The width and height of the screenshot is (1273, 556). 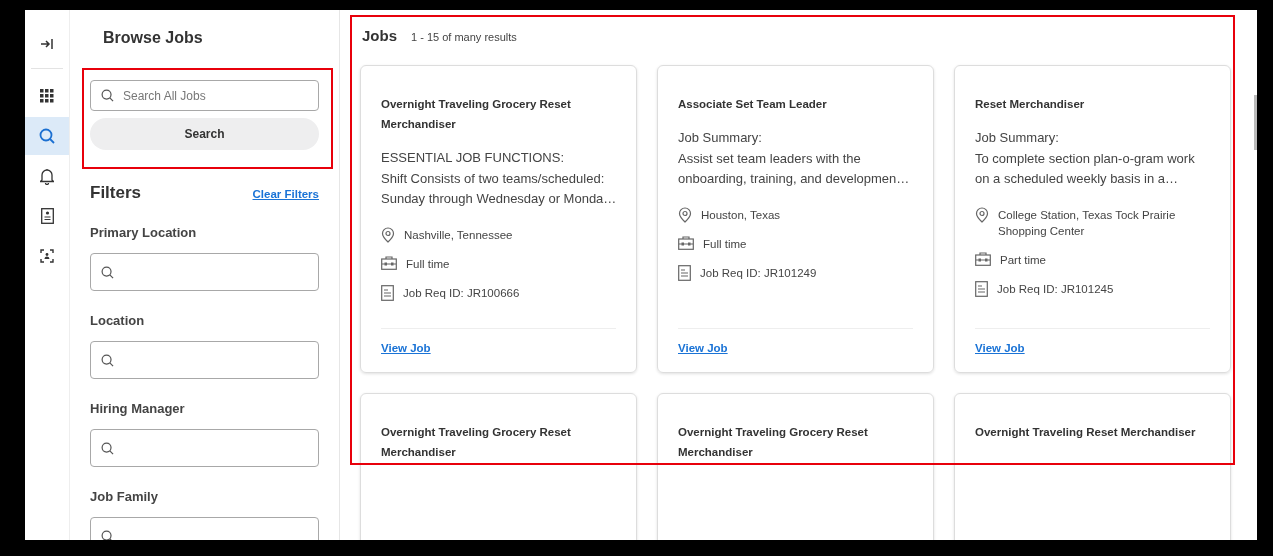 I want to click on search-nav-item, so click(x=47, y=136).